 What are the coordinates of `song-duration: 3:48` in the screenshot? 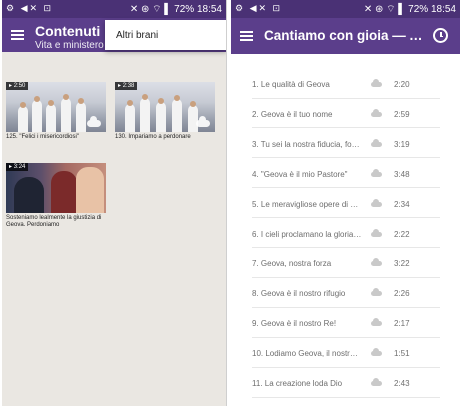 It's located at (402, 174).